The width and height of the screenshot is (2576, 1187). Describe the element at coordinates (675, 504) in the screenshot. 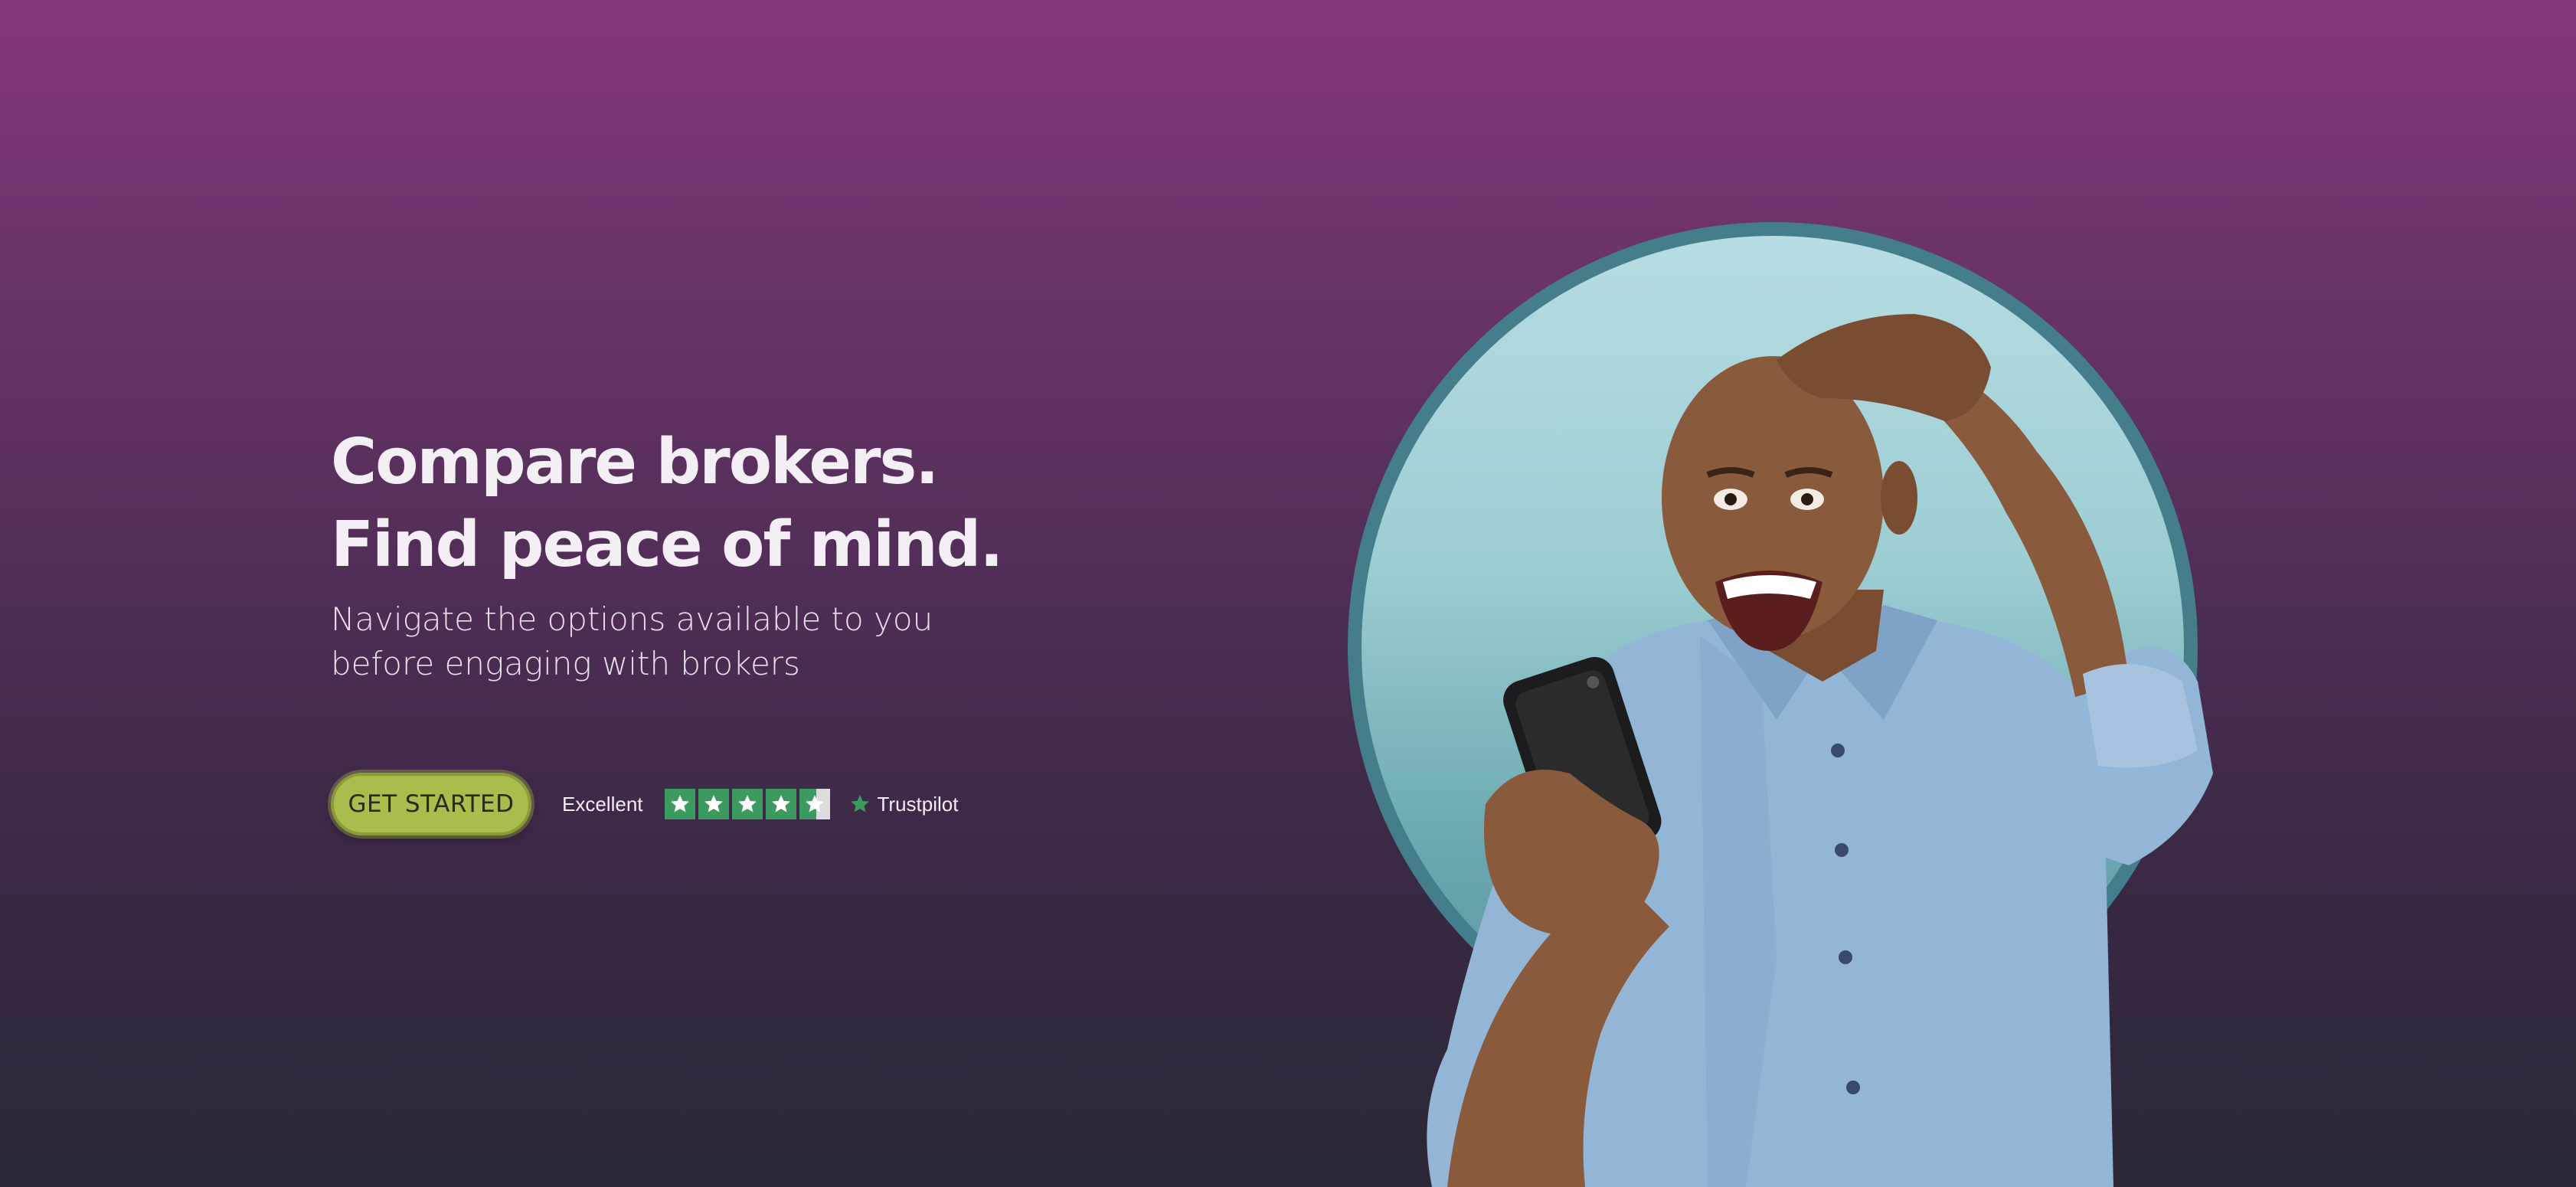

I see `hero-headline: Compare brokers. Find peace of mind.` at that location.